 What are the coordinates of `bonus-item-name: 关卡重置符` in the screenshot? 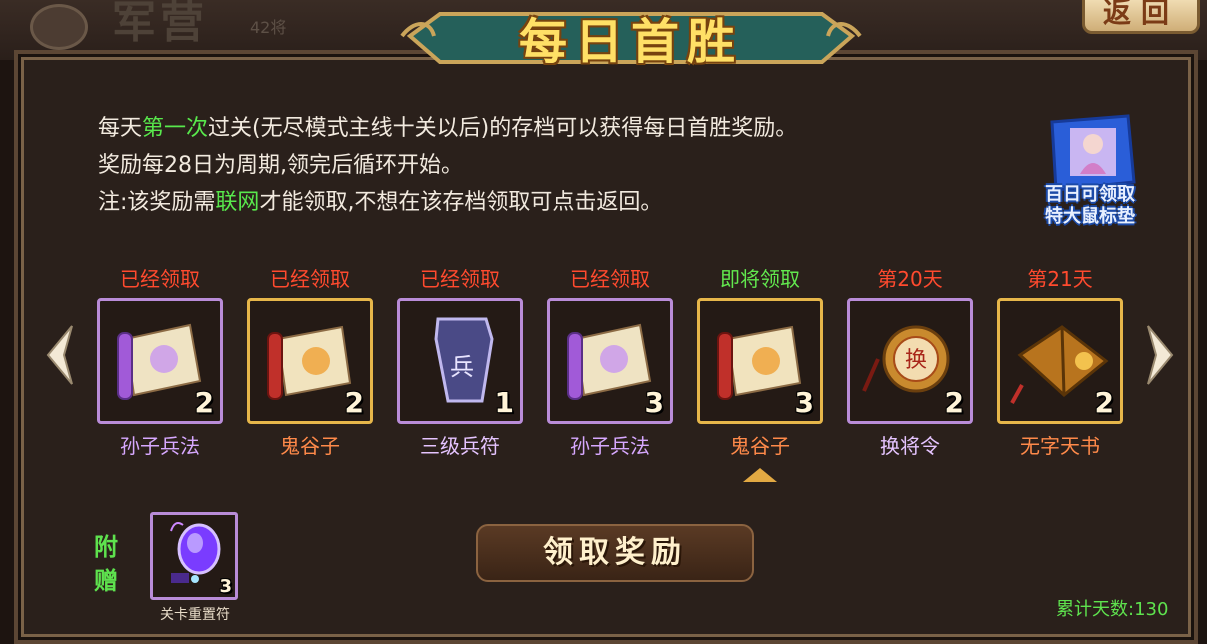 It's located at (195, 615).